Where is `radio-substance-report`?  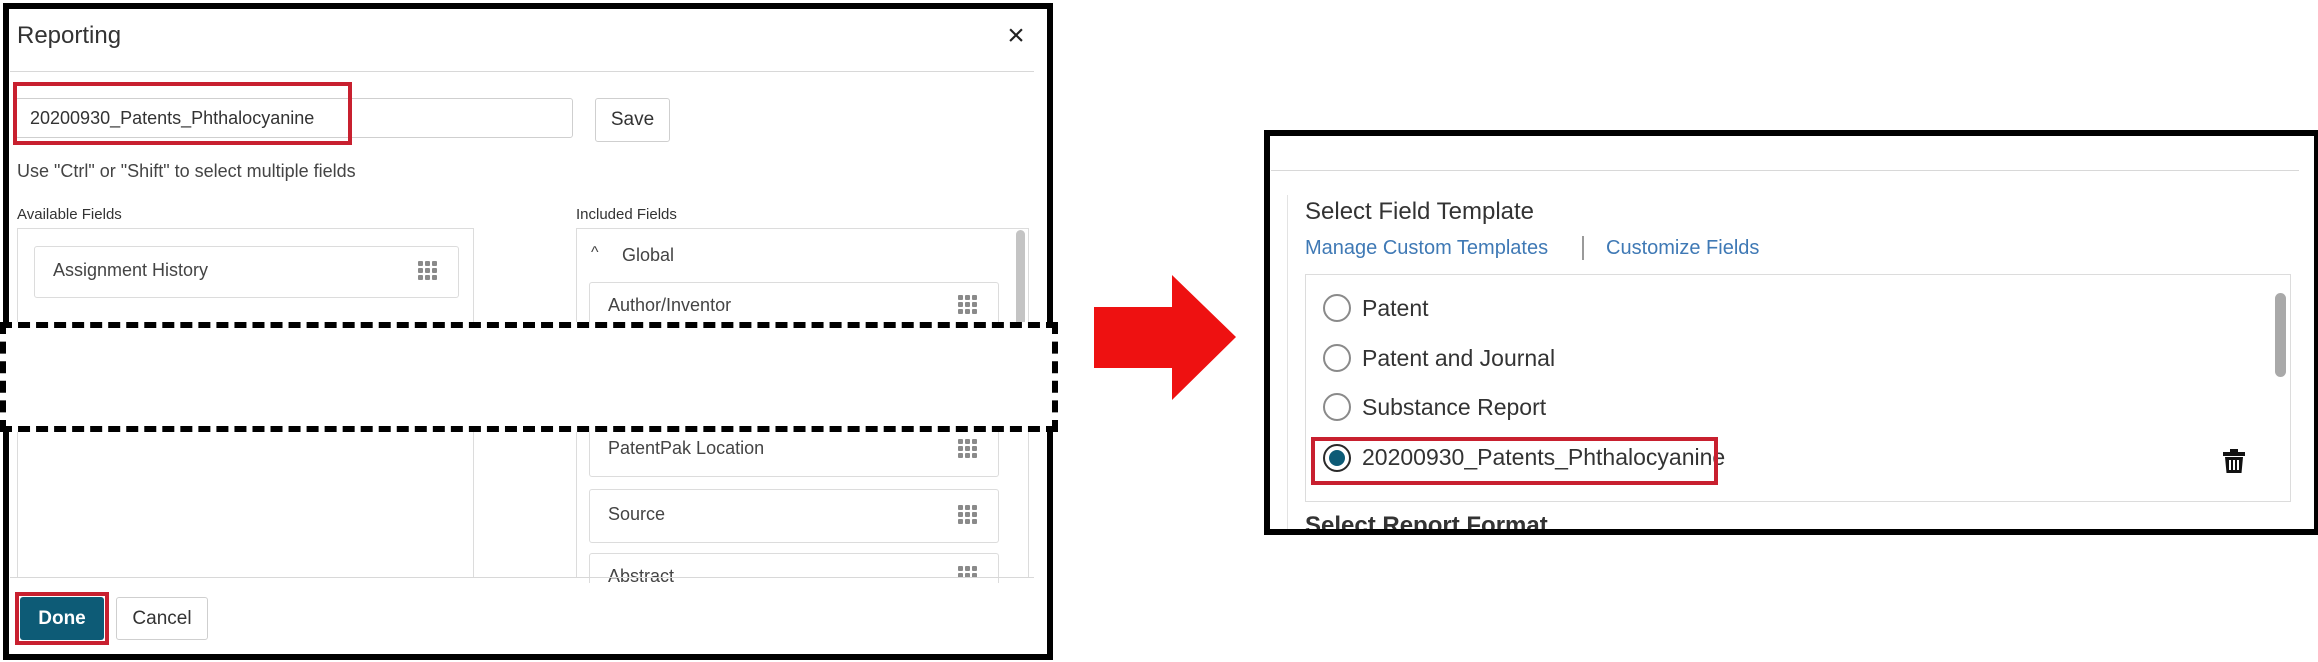
radio-substance-report is located at coordinates (1337, 407).